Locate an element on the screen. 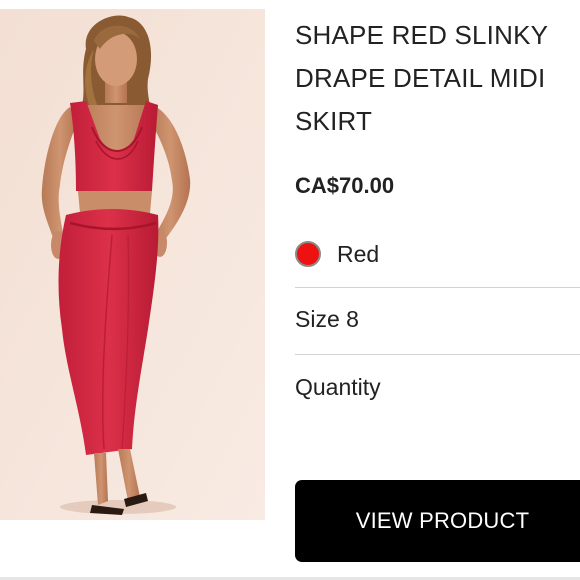  product-price: CA$70.00 is located at coordinates (345, 185).